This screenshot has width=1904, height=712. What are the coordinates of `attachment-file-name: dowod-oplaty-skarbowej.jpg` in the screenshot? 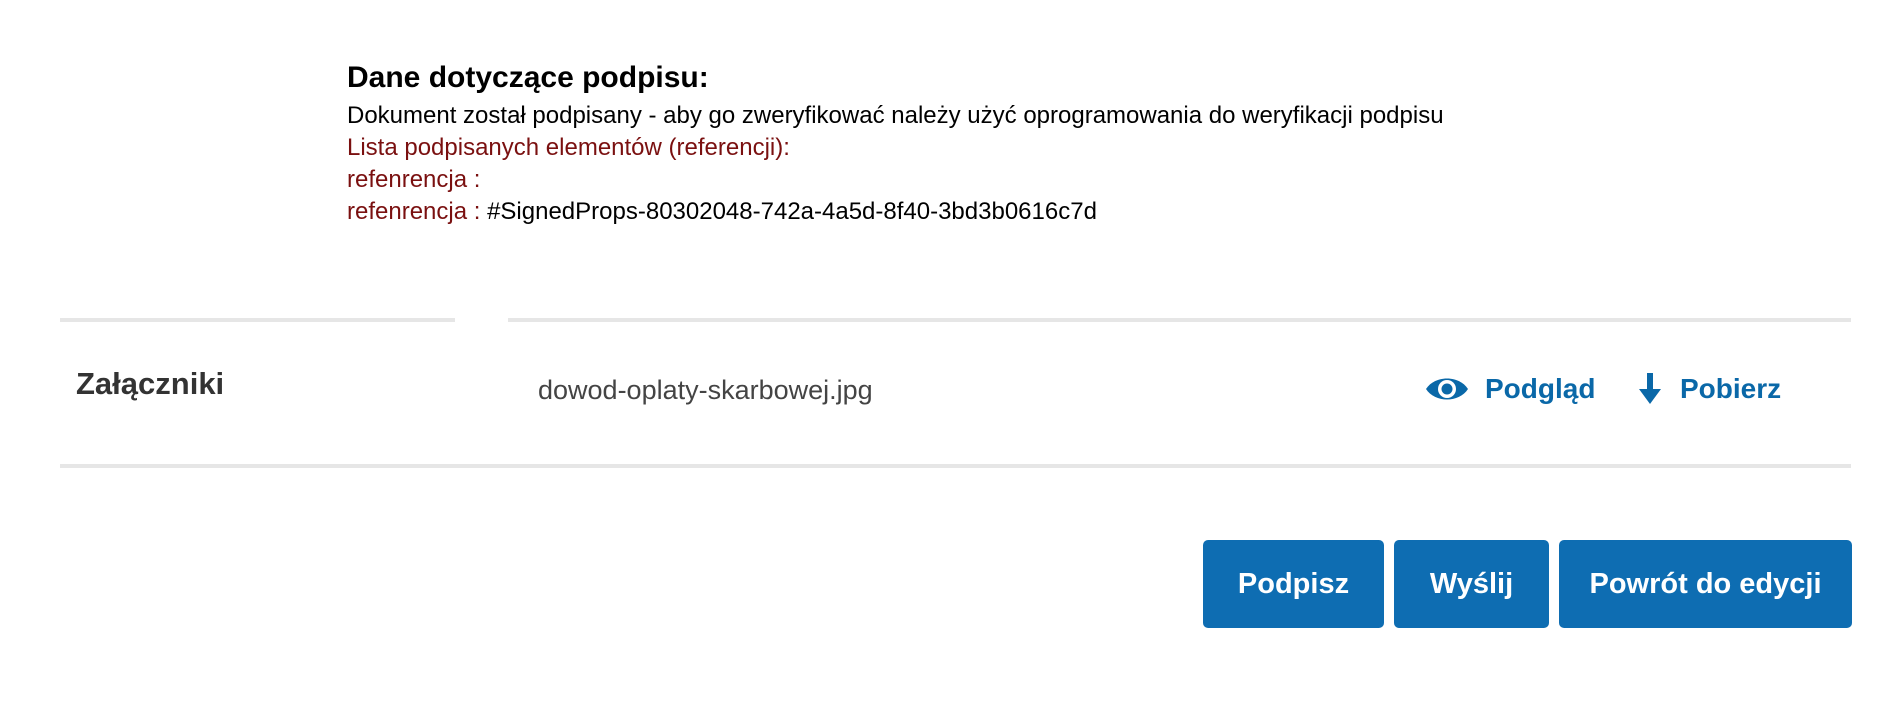 It's located at (705, 390).